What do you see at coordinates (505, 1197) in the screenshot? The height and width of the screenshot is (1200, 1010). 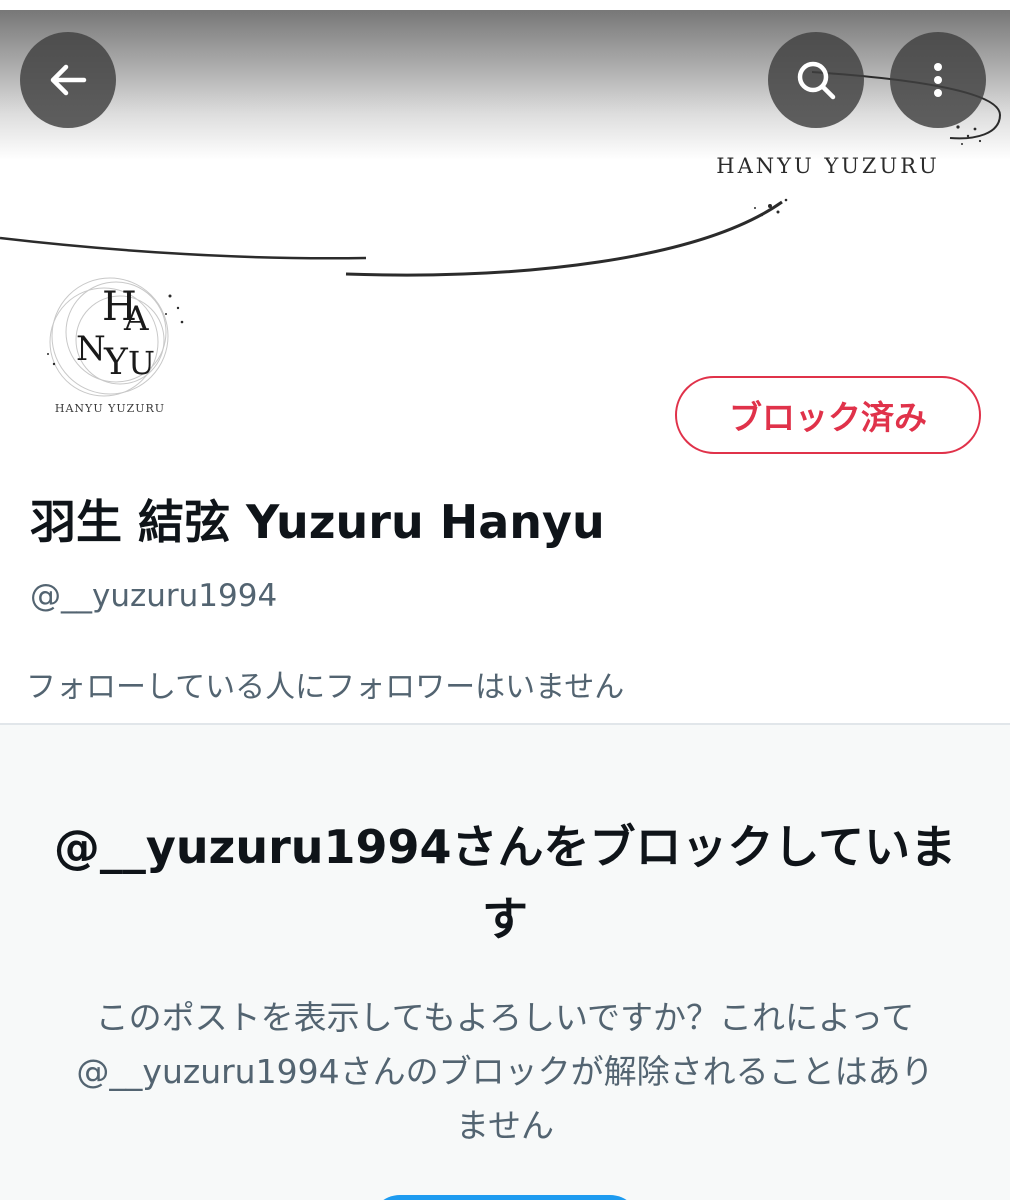 I see `view-posts-button` at bounding box center [505, 1197].